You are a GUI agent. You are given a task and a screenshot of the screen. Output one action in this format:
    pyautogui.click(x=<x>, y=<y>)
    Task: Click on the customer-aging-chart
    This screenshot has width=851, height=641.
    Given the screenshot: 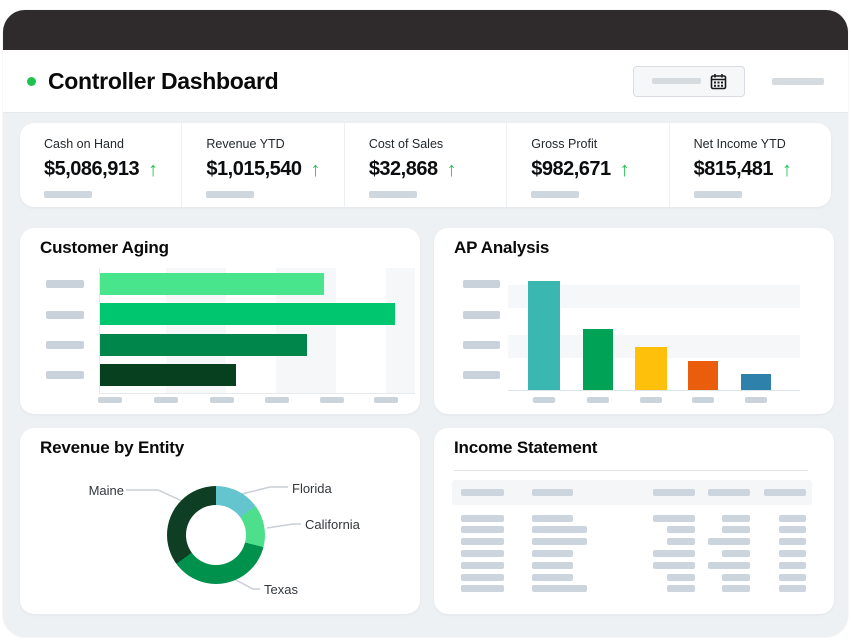 What is the action you would take?
    pyautogui.click(x=257, y=331)
    